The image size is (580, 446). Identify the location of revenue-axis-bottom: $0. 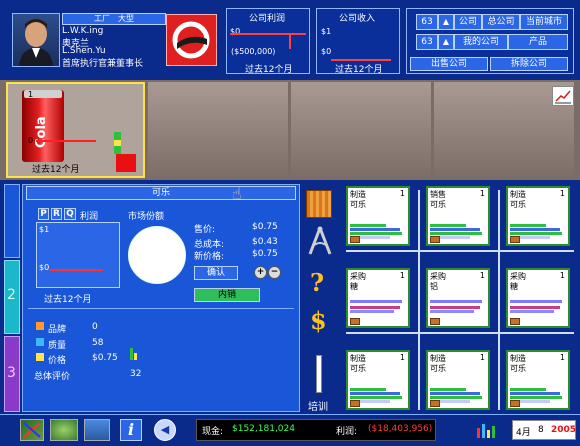
(326, 51).